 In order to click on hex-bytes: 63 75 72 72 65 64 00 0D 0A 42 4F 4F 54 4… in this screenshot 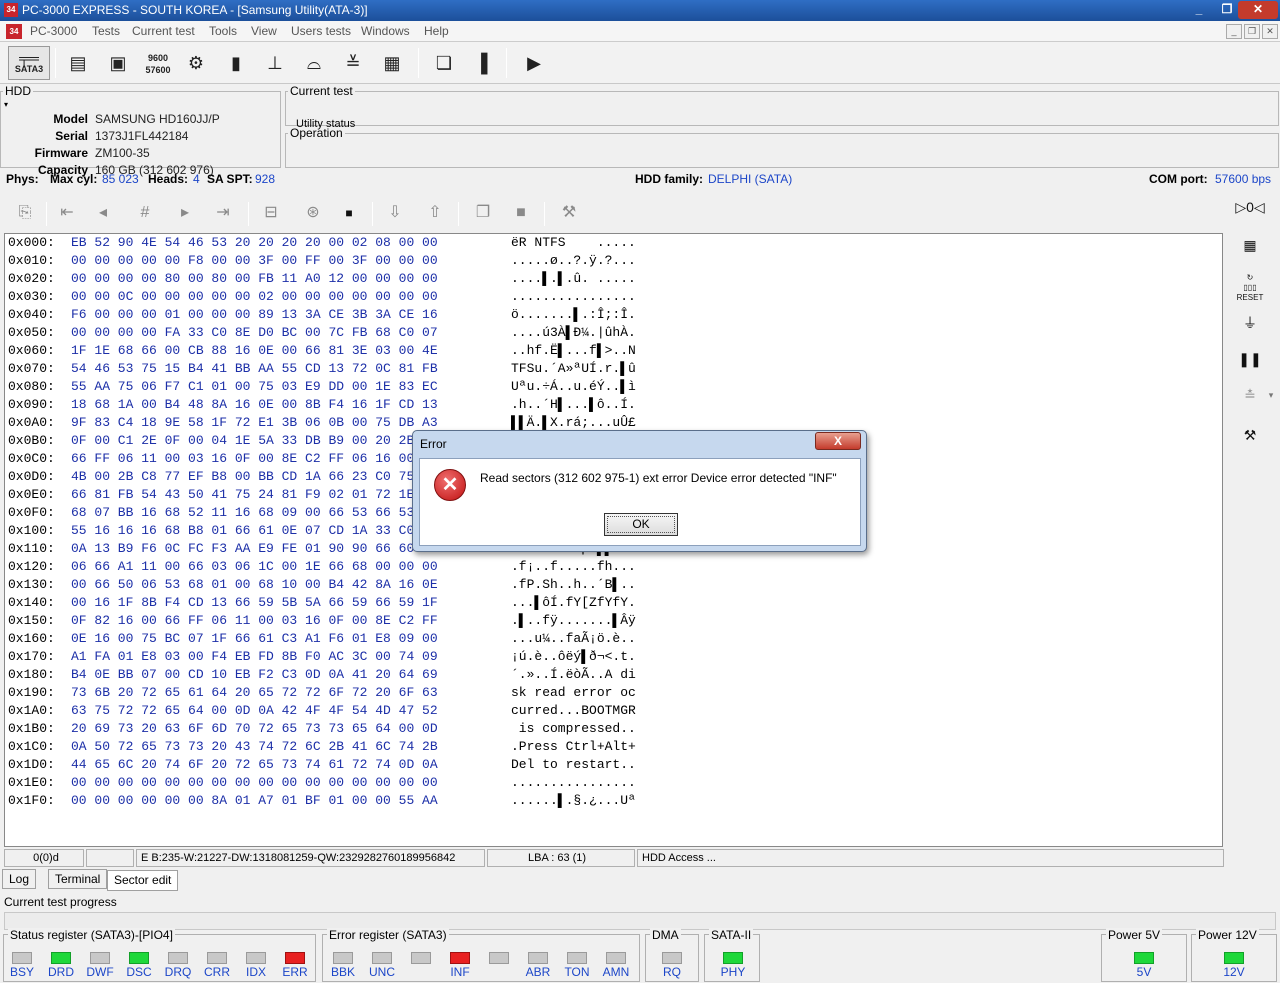, I will do `click(254, 711)`.